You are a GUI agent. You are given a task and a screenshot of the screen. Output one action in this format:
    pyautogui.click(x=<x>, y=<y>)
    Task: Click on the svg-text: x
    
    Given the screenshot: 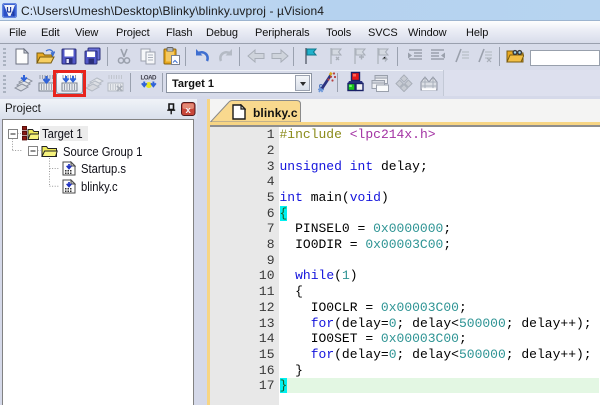 What is the action you would take?
    pyautogui.click(x=188, y=110)
    